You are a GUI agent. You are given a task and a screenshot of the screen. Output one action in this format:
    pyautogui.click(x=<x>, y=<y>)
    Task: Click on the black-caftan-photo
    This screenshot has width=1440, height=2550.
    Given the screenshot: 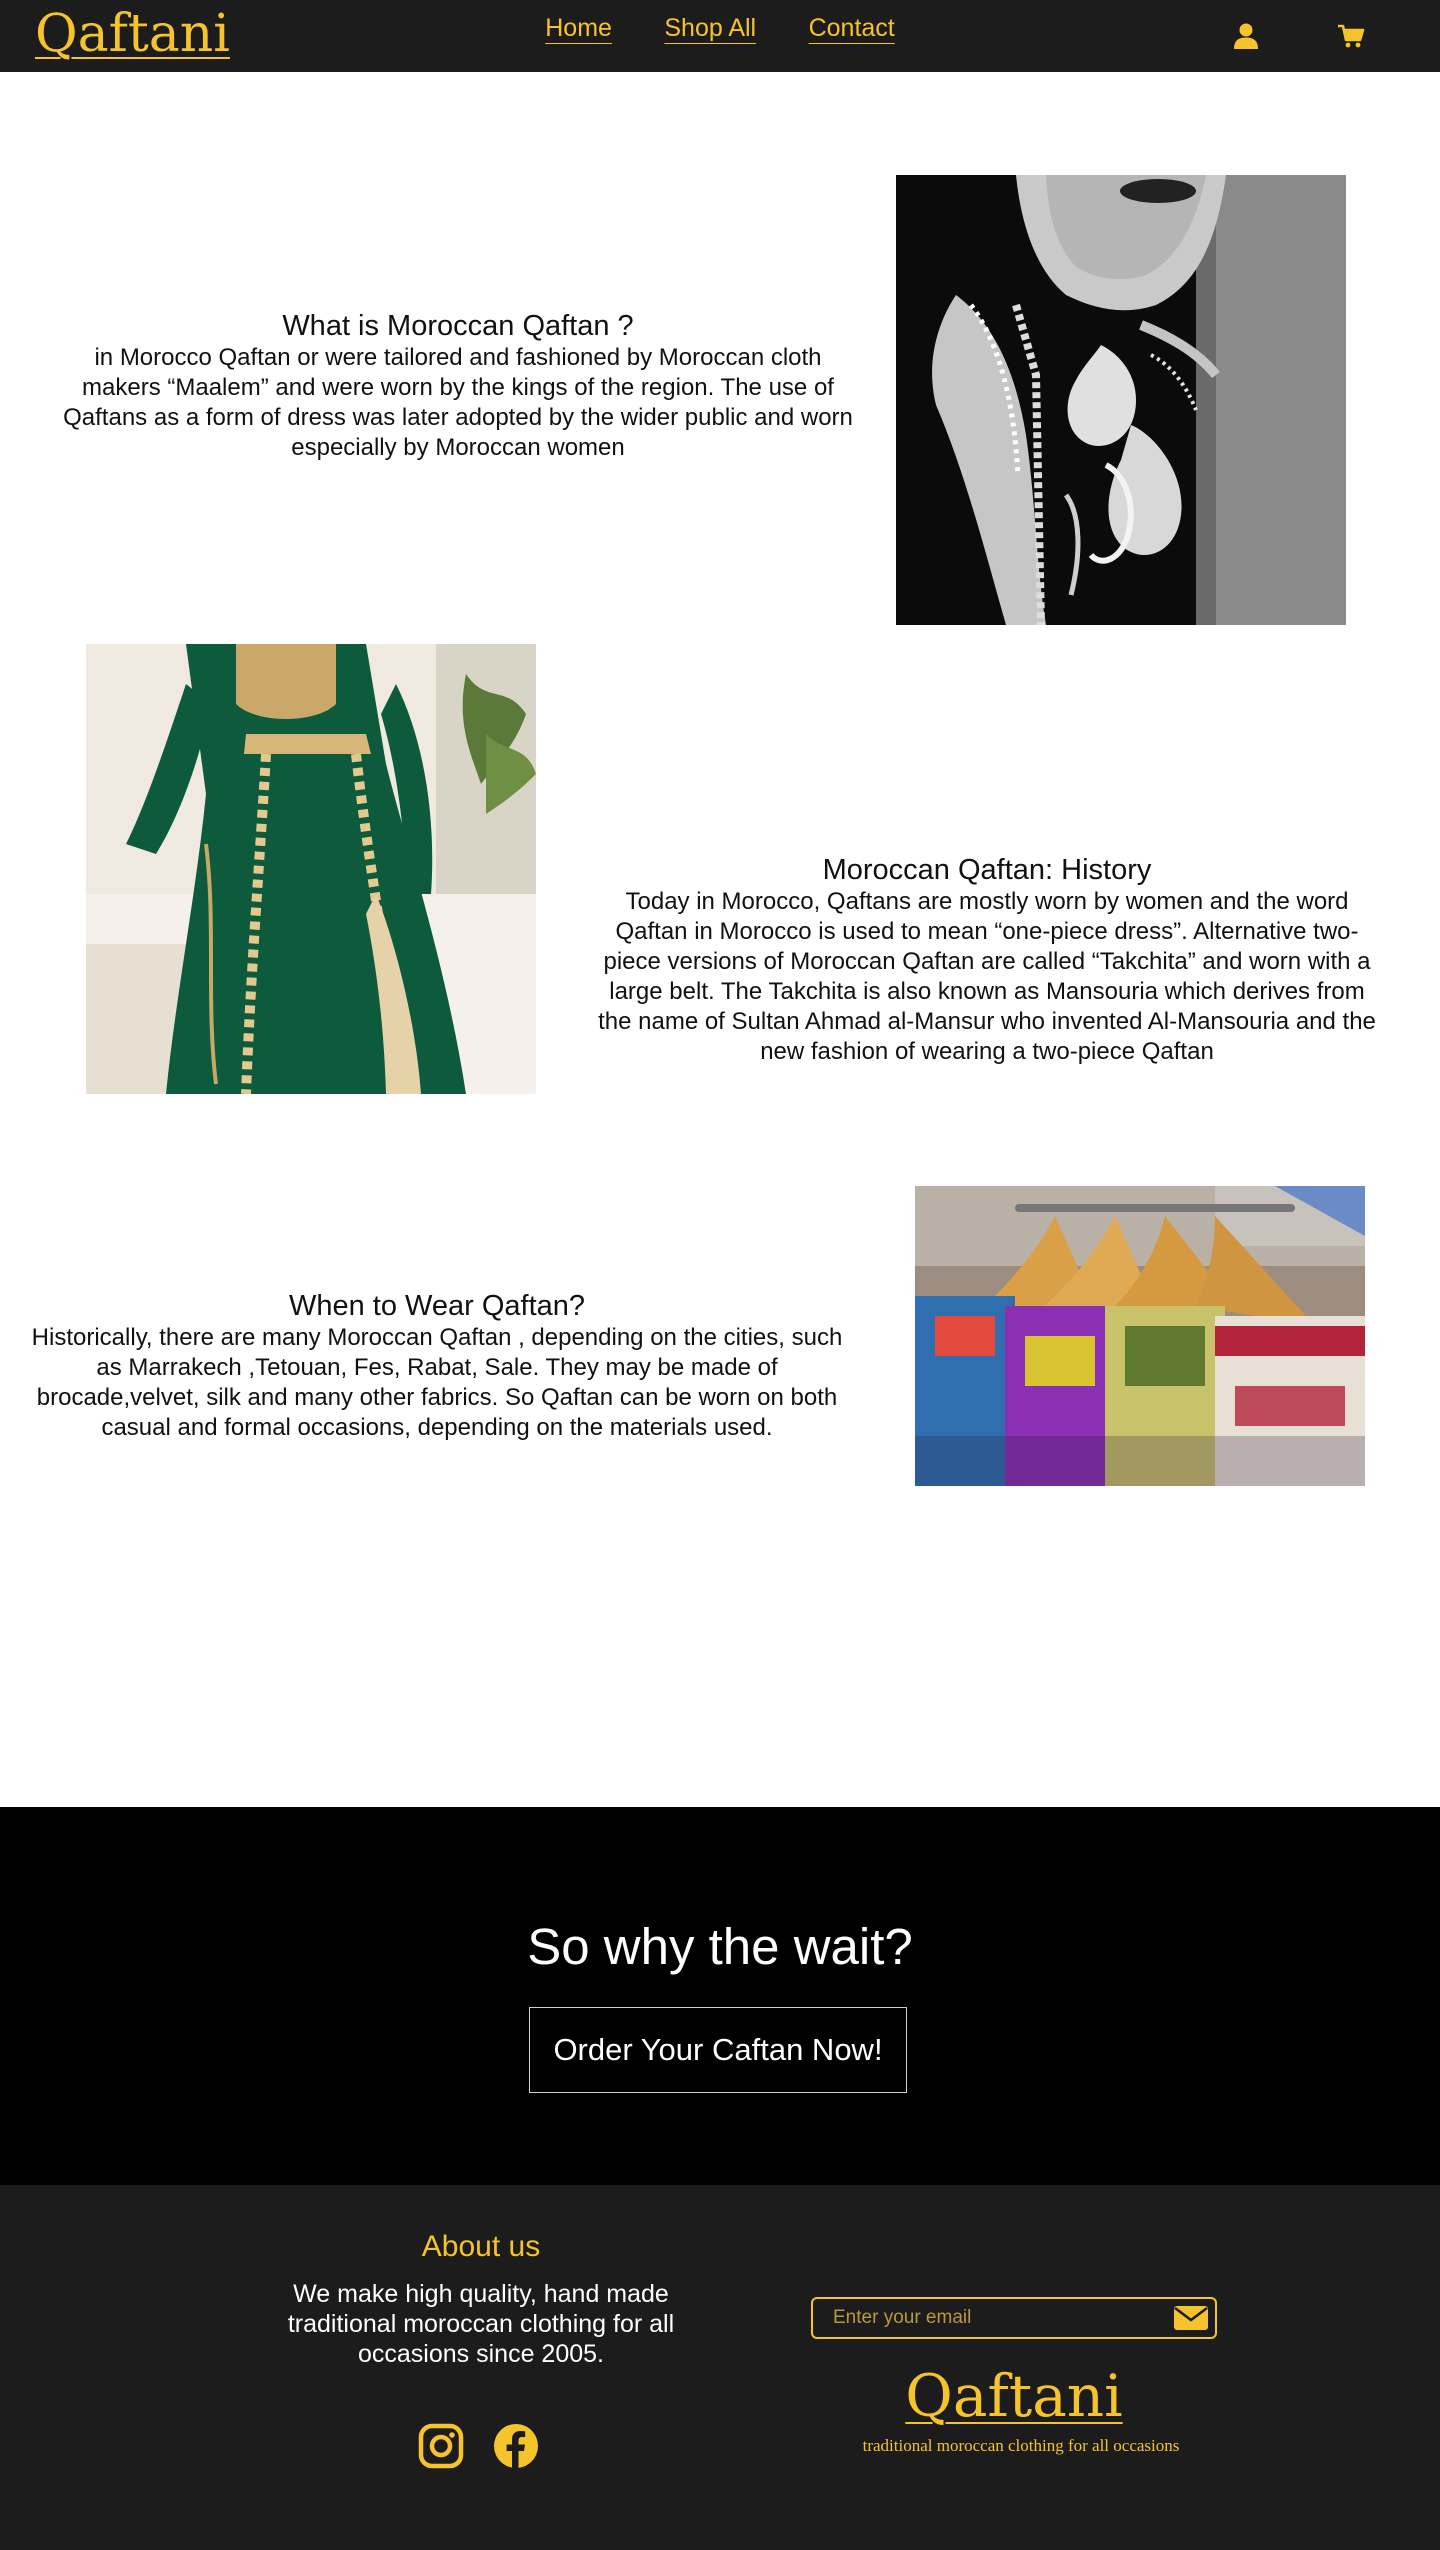 What is the action you would take?
    pyautogui.click(x=1121, y=400)
    